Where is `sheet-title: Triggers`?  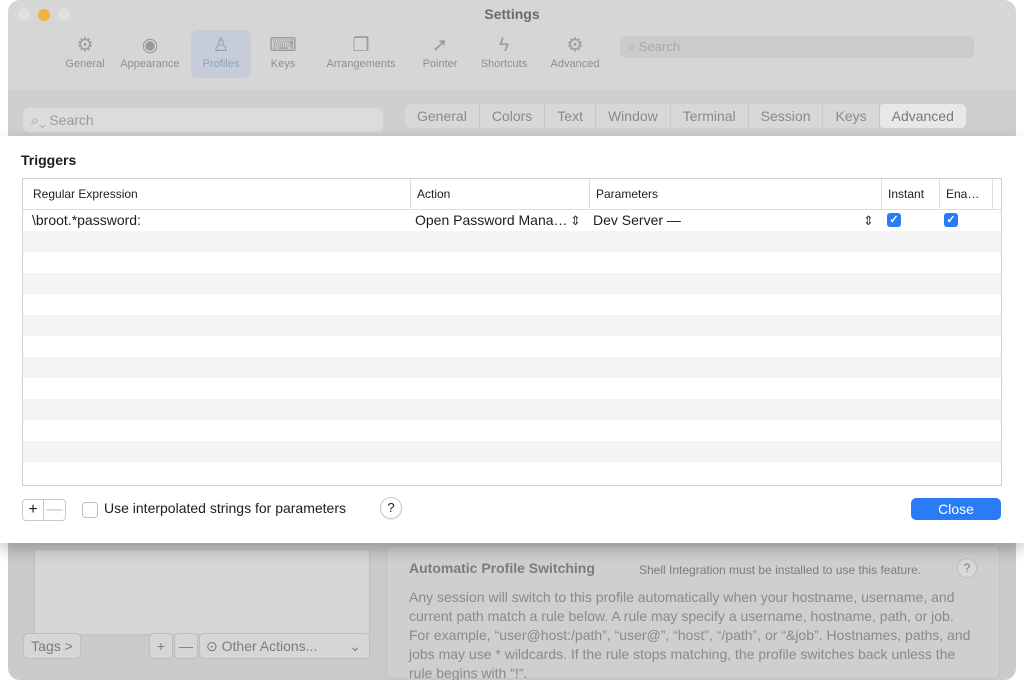 sheet-title: Triggers is located at coordinates (49, 160).